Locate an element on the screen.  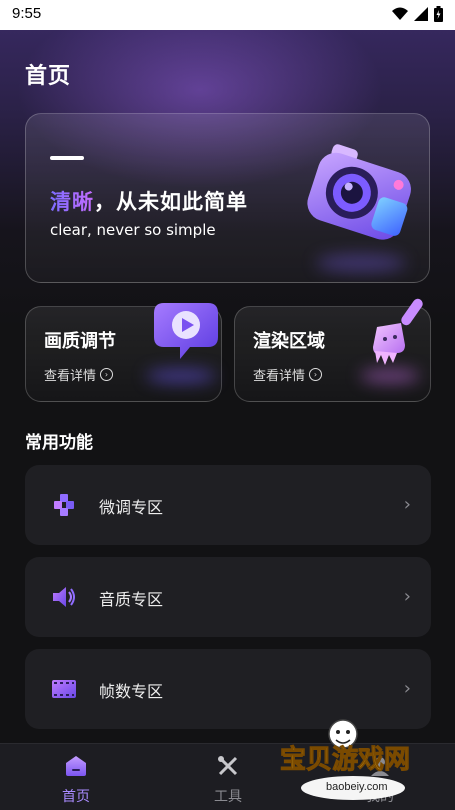
hero-headline-rest: ，从未如此简单 is located at coordinates (171, 202).